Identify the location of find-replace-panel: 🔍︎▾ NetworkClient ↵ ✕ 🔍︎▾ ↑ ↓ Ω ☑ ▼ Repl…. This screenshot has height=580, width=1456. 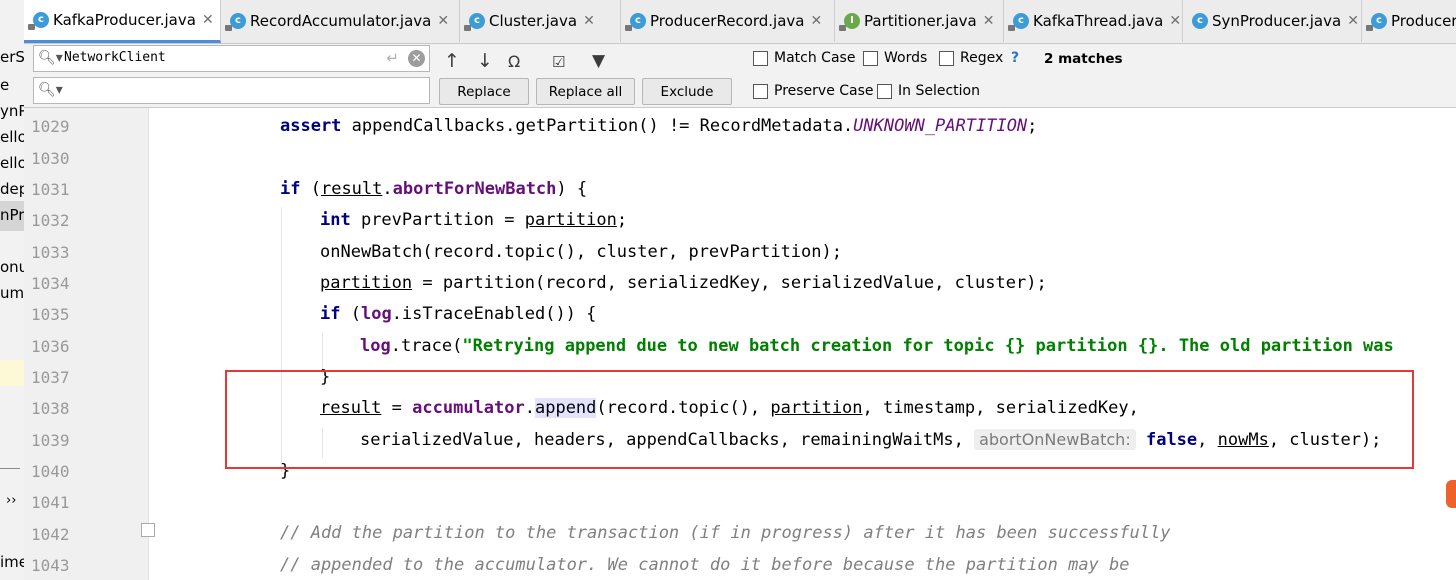
(740, 76).